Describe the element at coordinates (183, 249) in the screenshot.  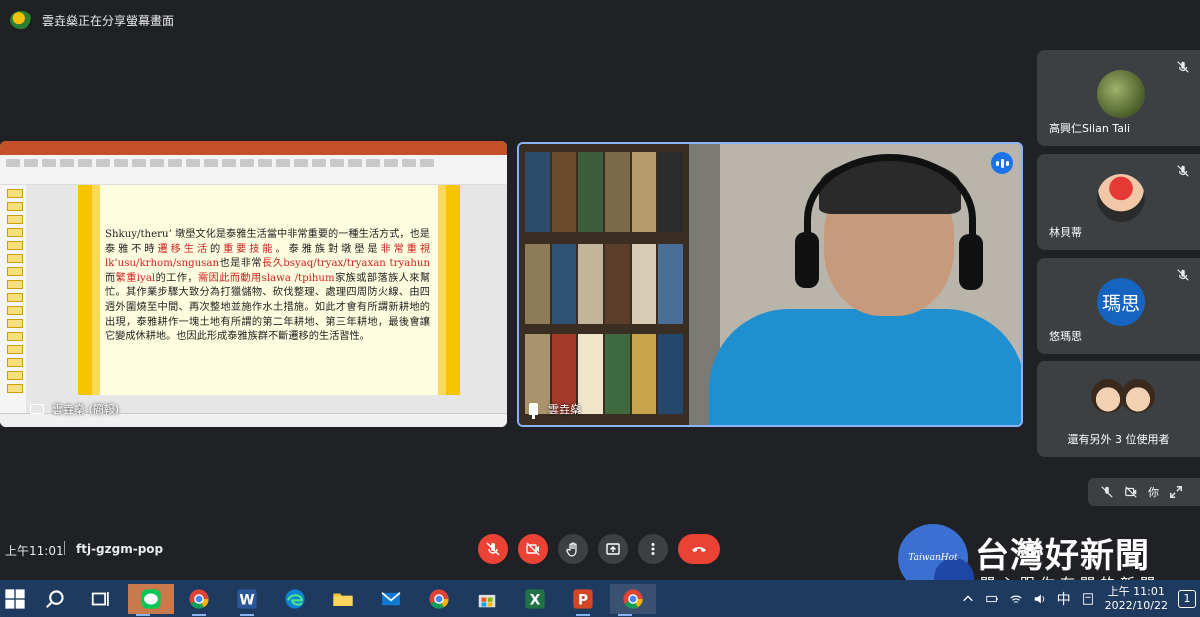
I see `slide-highlight-term: 遷移生活` at that location.